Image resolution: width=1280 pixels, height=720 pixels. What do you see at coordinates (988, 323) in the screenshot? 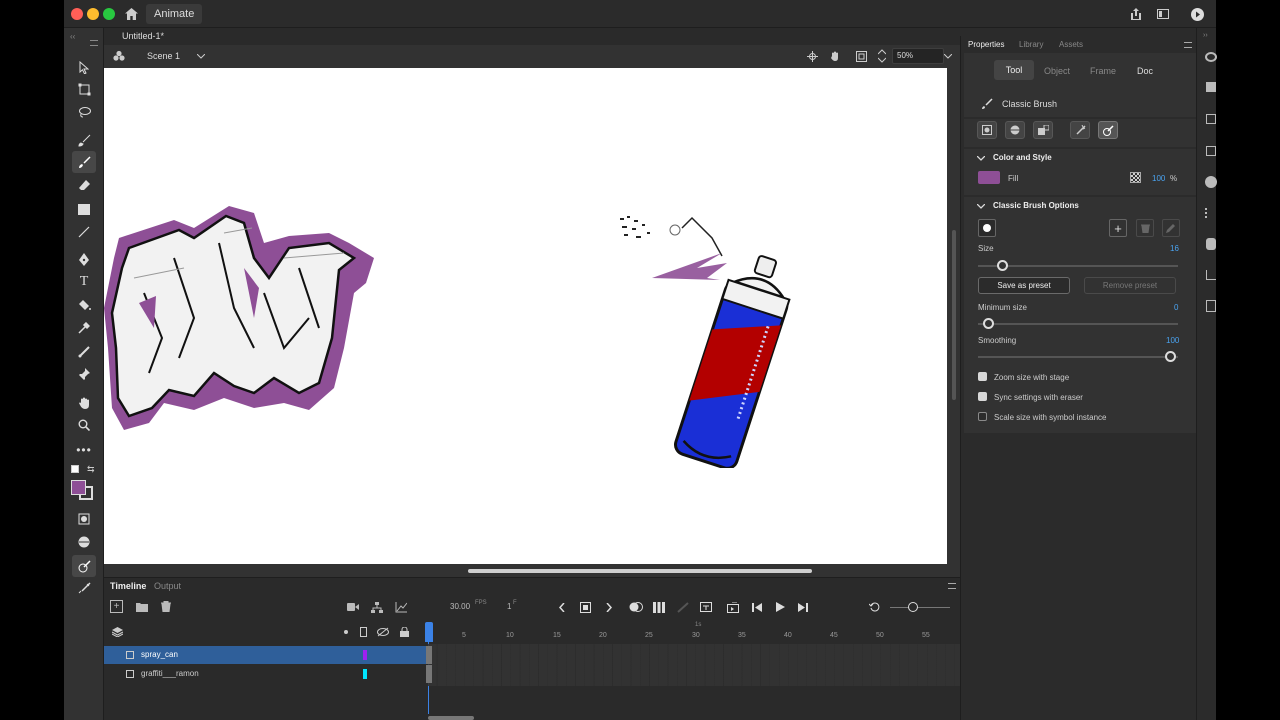
I see `min-size-slider-knob` at bounding box center [988, 323].